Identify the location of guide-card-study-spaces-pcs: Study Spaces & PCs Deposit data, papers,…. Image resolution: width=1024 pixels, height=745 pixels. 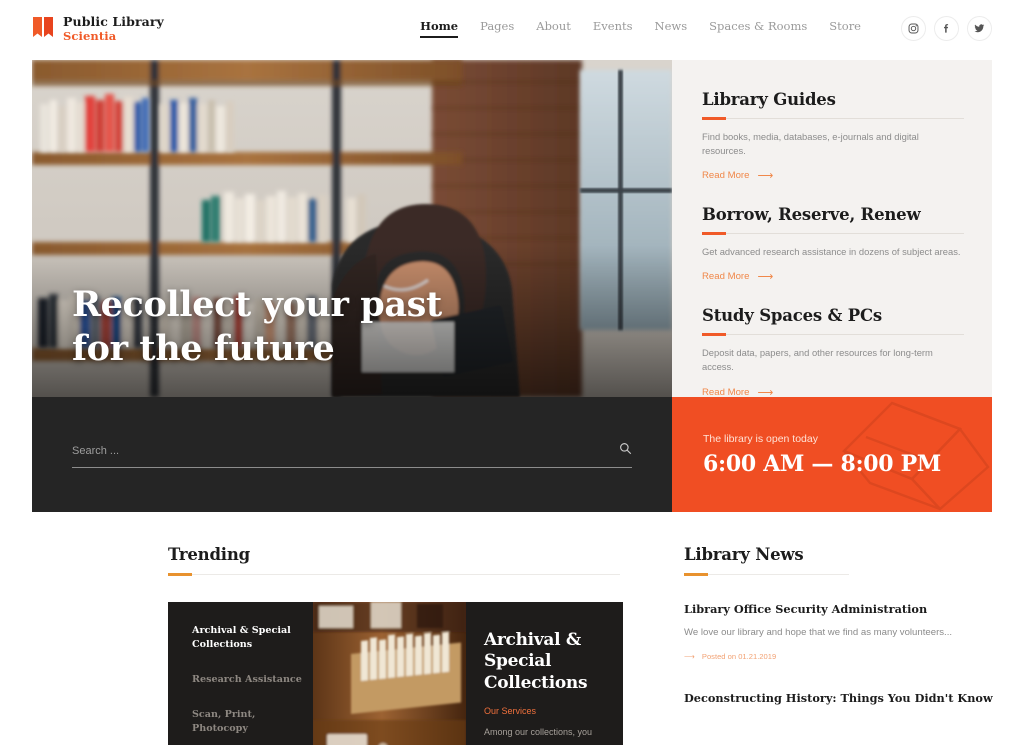
(833, 352).